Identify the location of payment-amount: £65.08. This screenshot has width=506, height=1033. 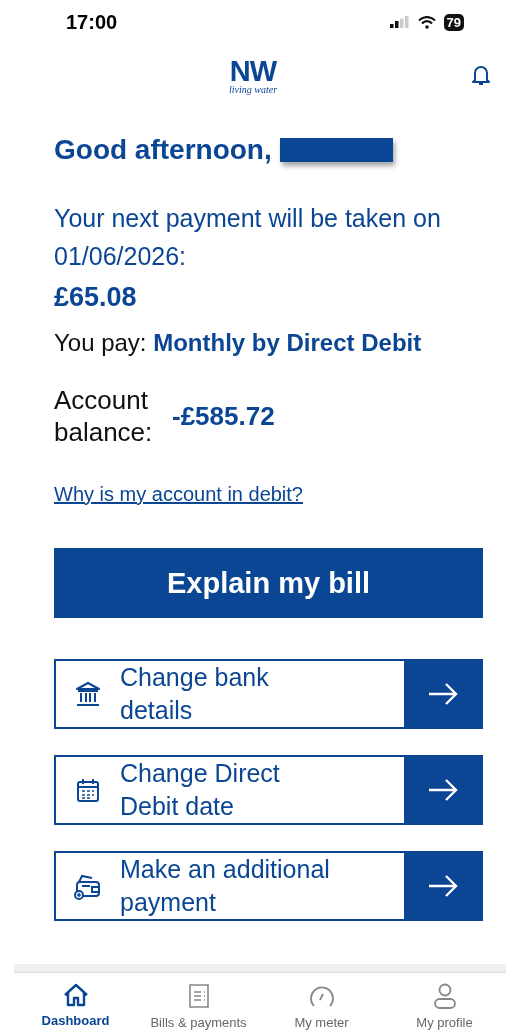
(96, 297).